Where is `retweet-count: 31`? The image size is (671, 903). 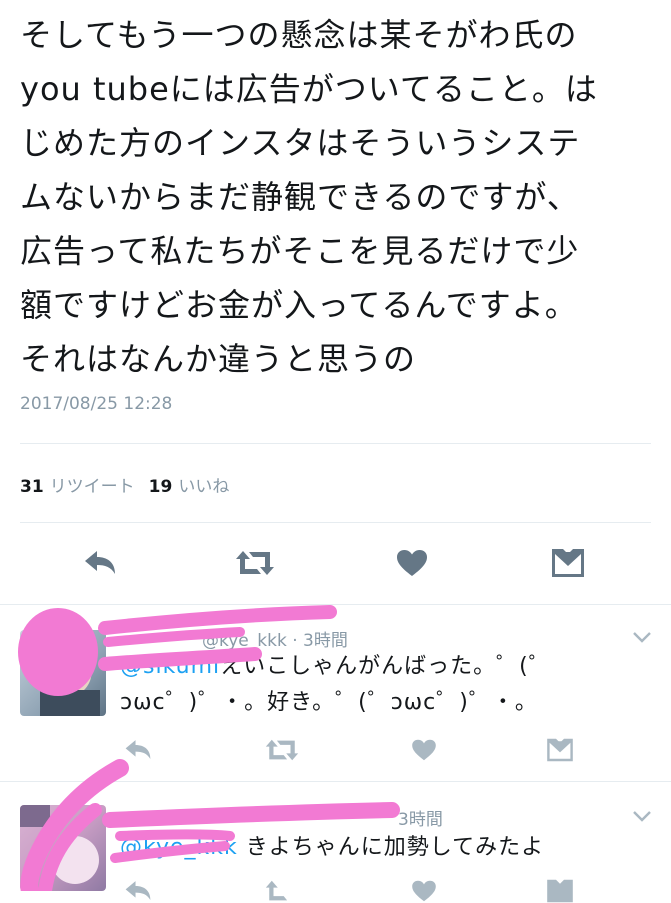 retweet-count: 31 is located at coordinates (32, 487).